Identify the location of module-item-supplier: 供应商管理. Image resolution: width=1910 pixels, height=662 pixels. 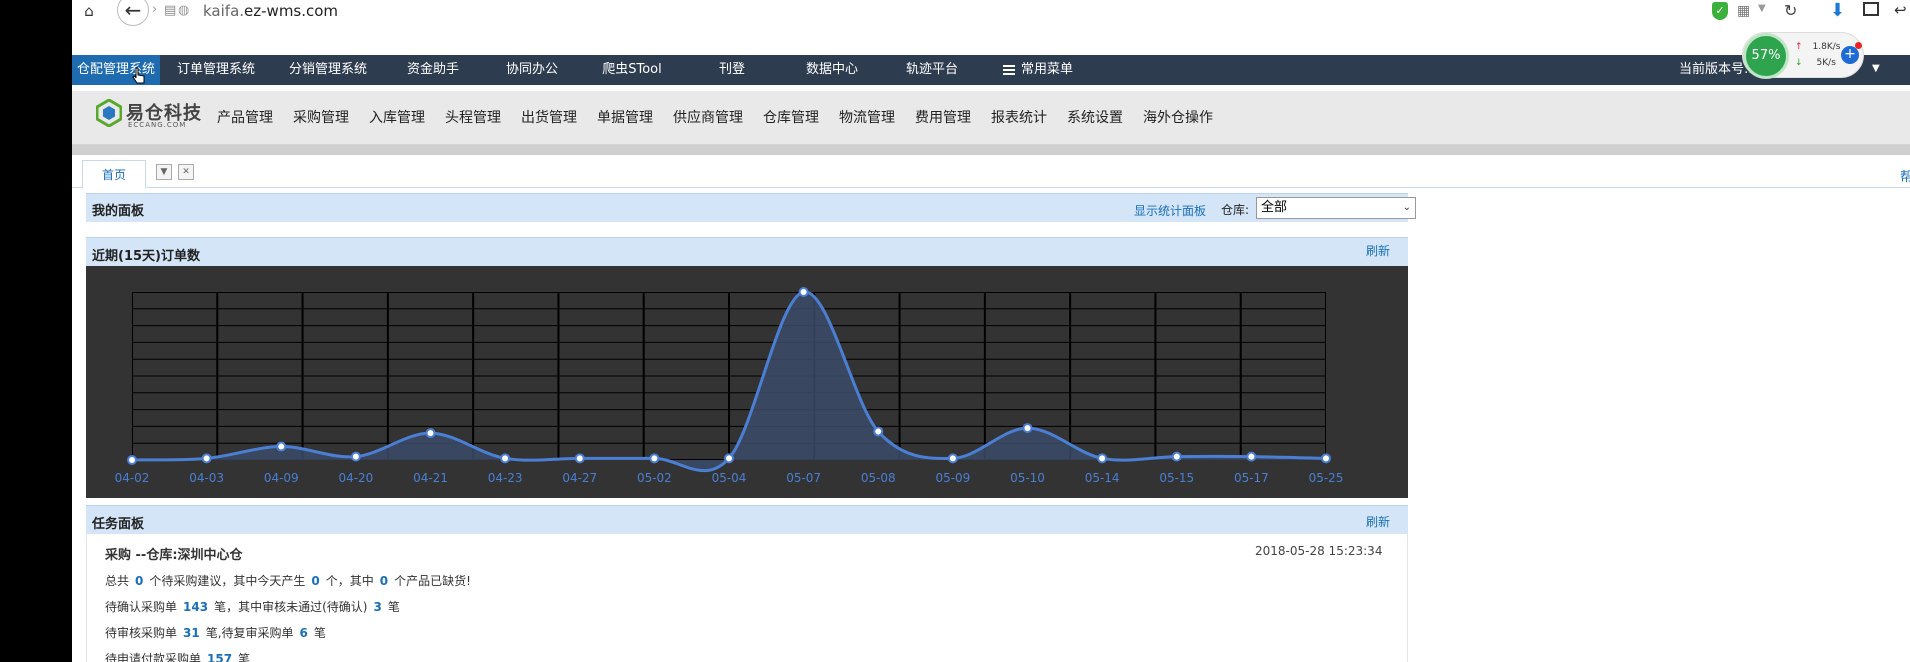
(708, 118).